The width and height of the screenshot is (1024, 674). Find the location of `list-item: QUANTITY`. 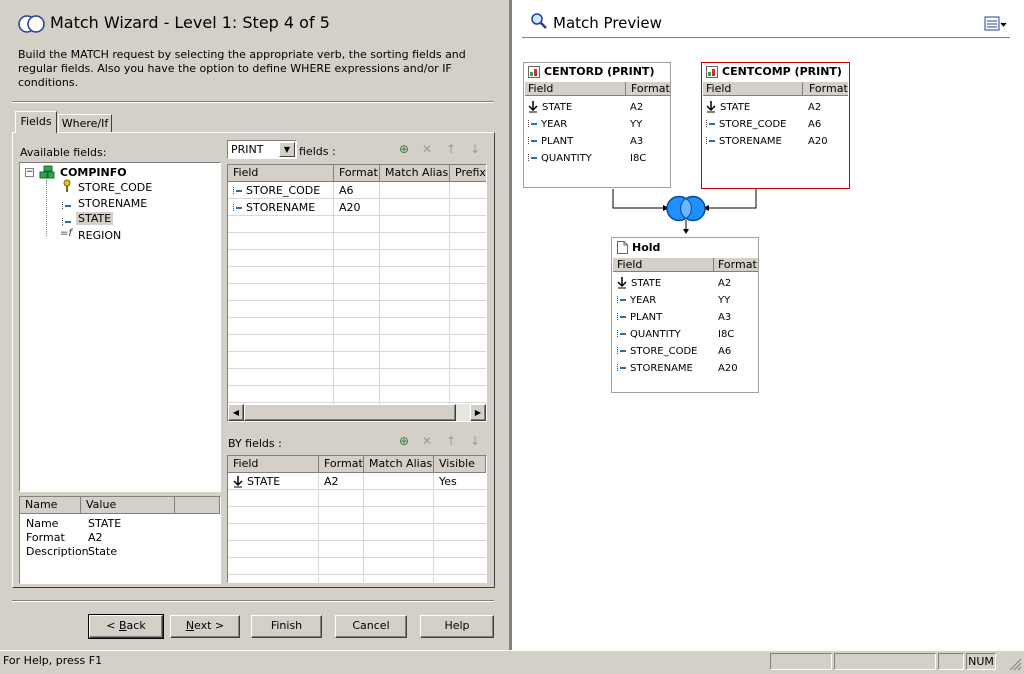

list-item: QUANTITY is located at coordinates (649, 335).